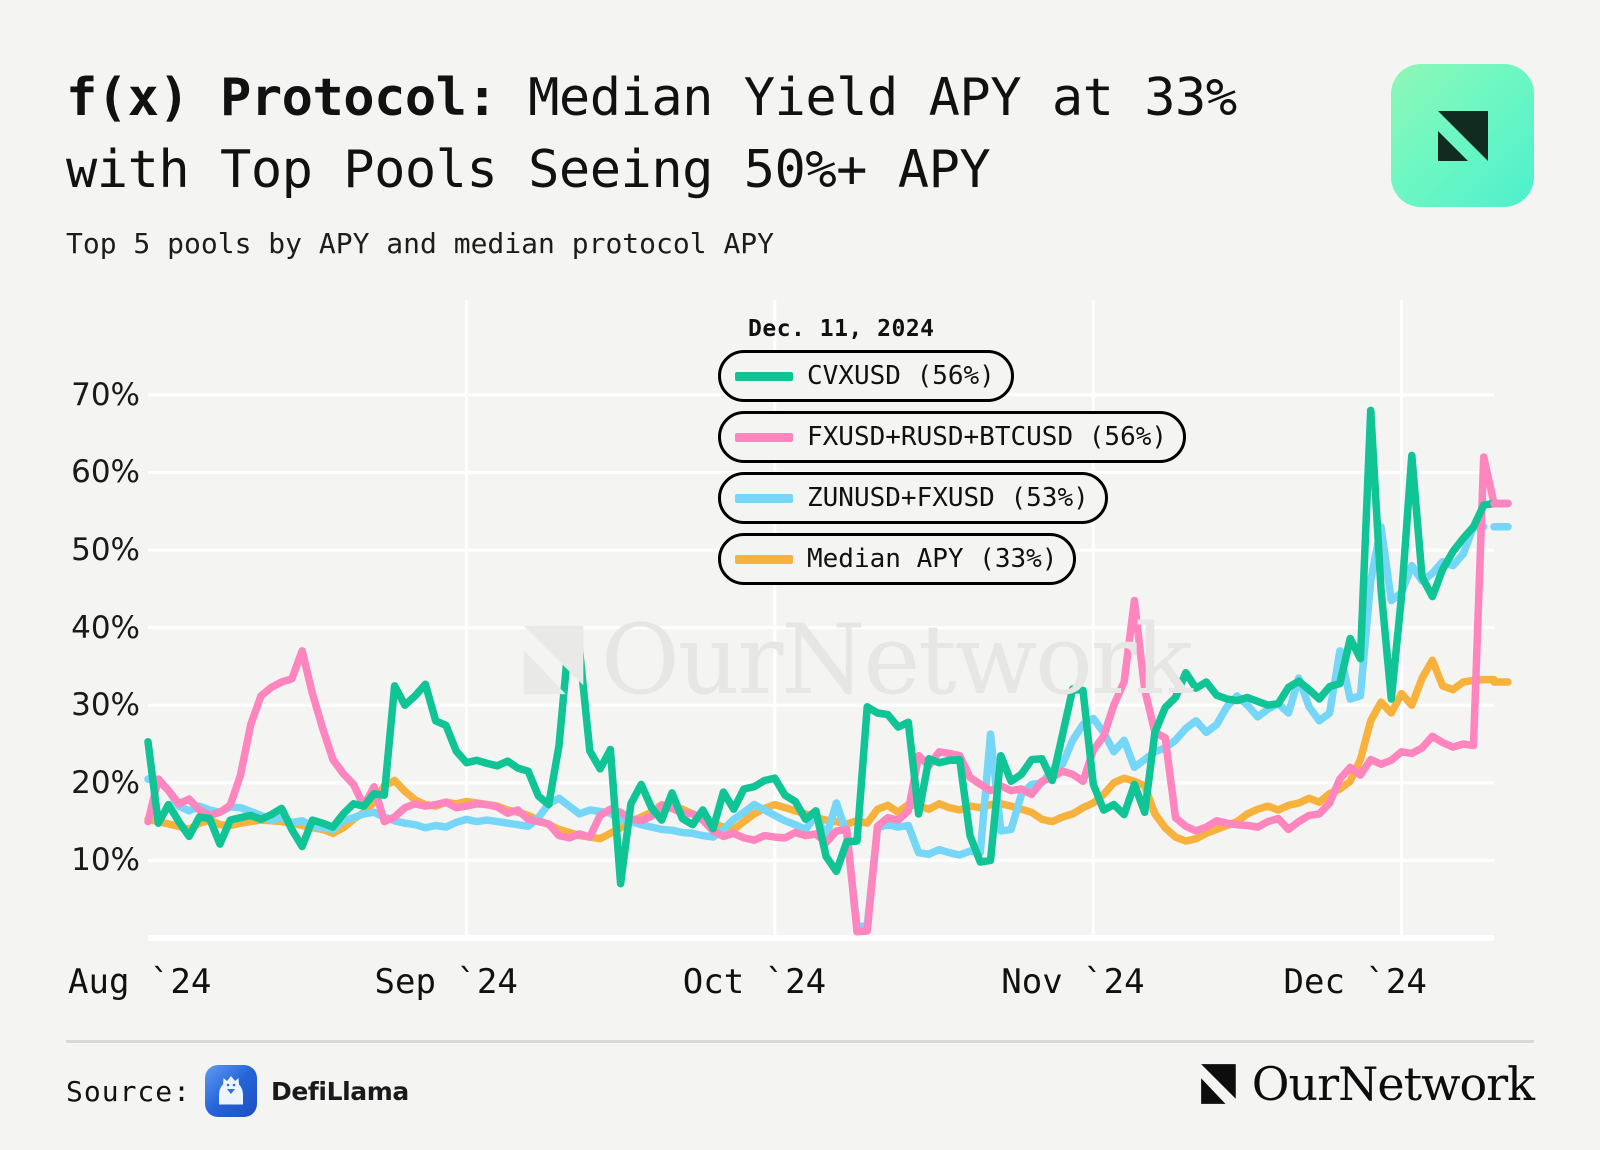 The image size is (1600, 1150). I want to click on legend-item: FXUSD+RUSD+BTCUSD (56%), so click(952, 437).